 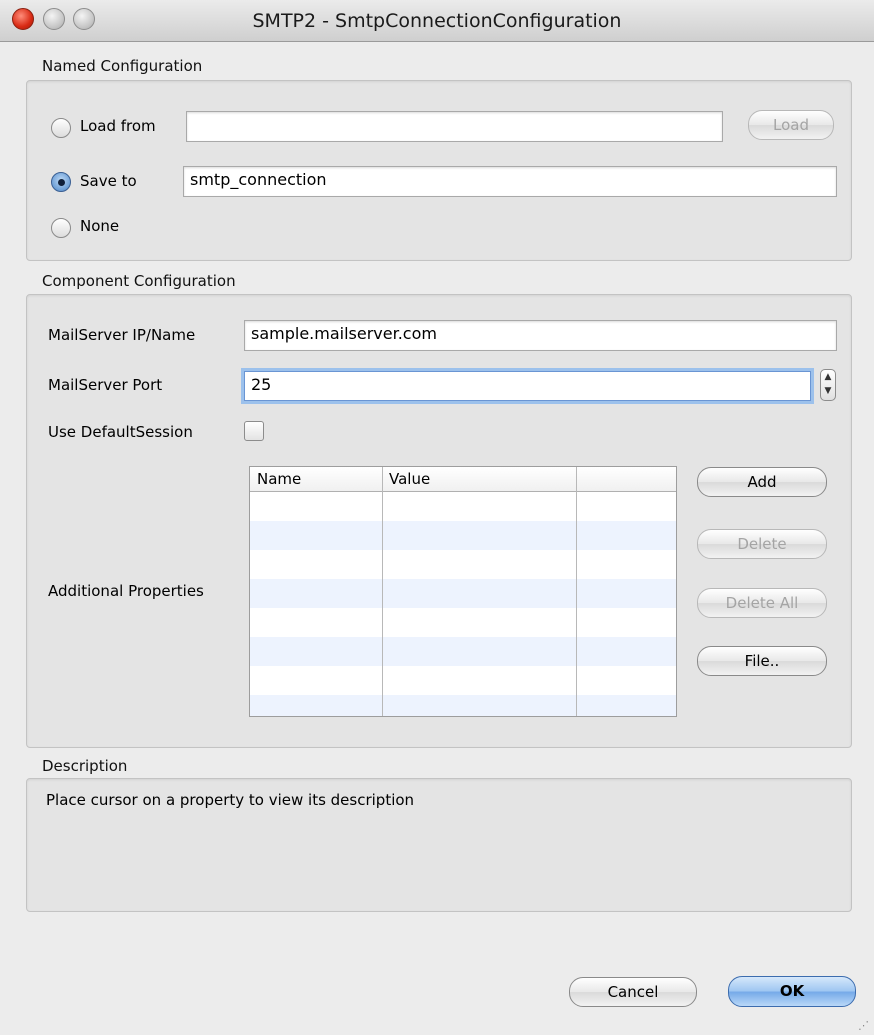 What do you see at coordinates (510, 181) in the screenshot?
I see `save-to-field: smtp_connection` at bounding box center [510, 181].